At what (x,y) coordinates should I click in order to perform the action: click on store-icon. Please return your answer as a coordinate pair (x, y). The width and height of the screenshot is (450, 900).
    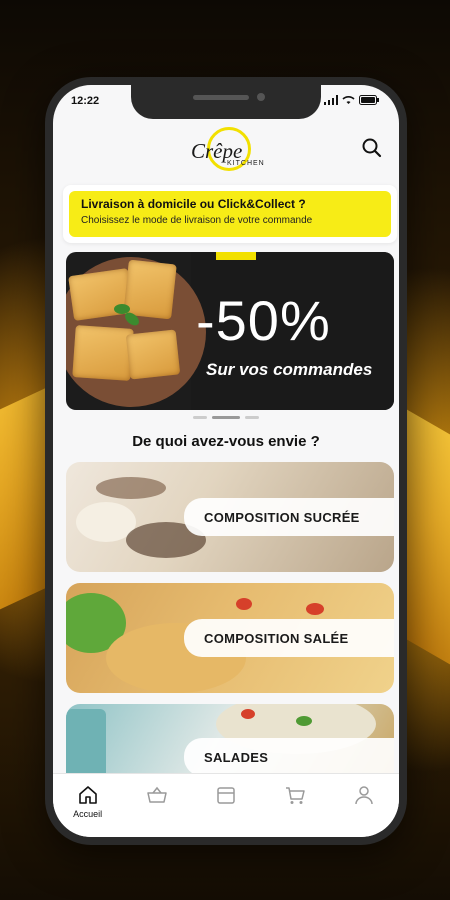
    Looking at the image, I should click on (226, 795).